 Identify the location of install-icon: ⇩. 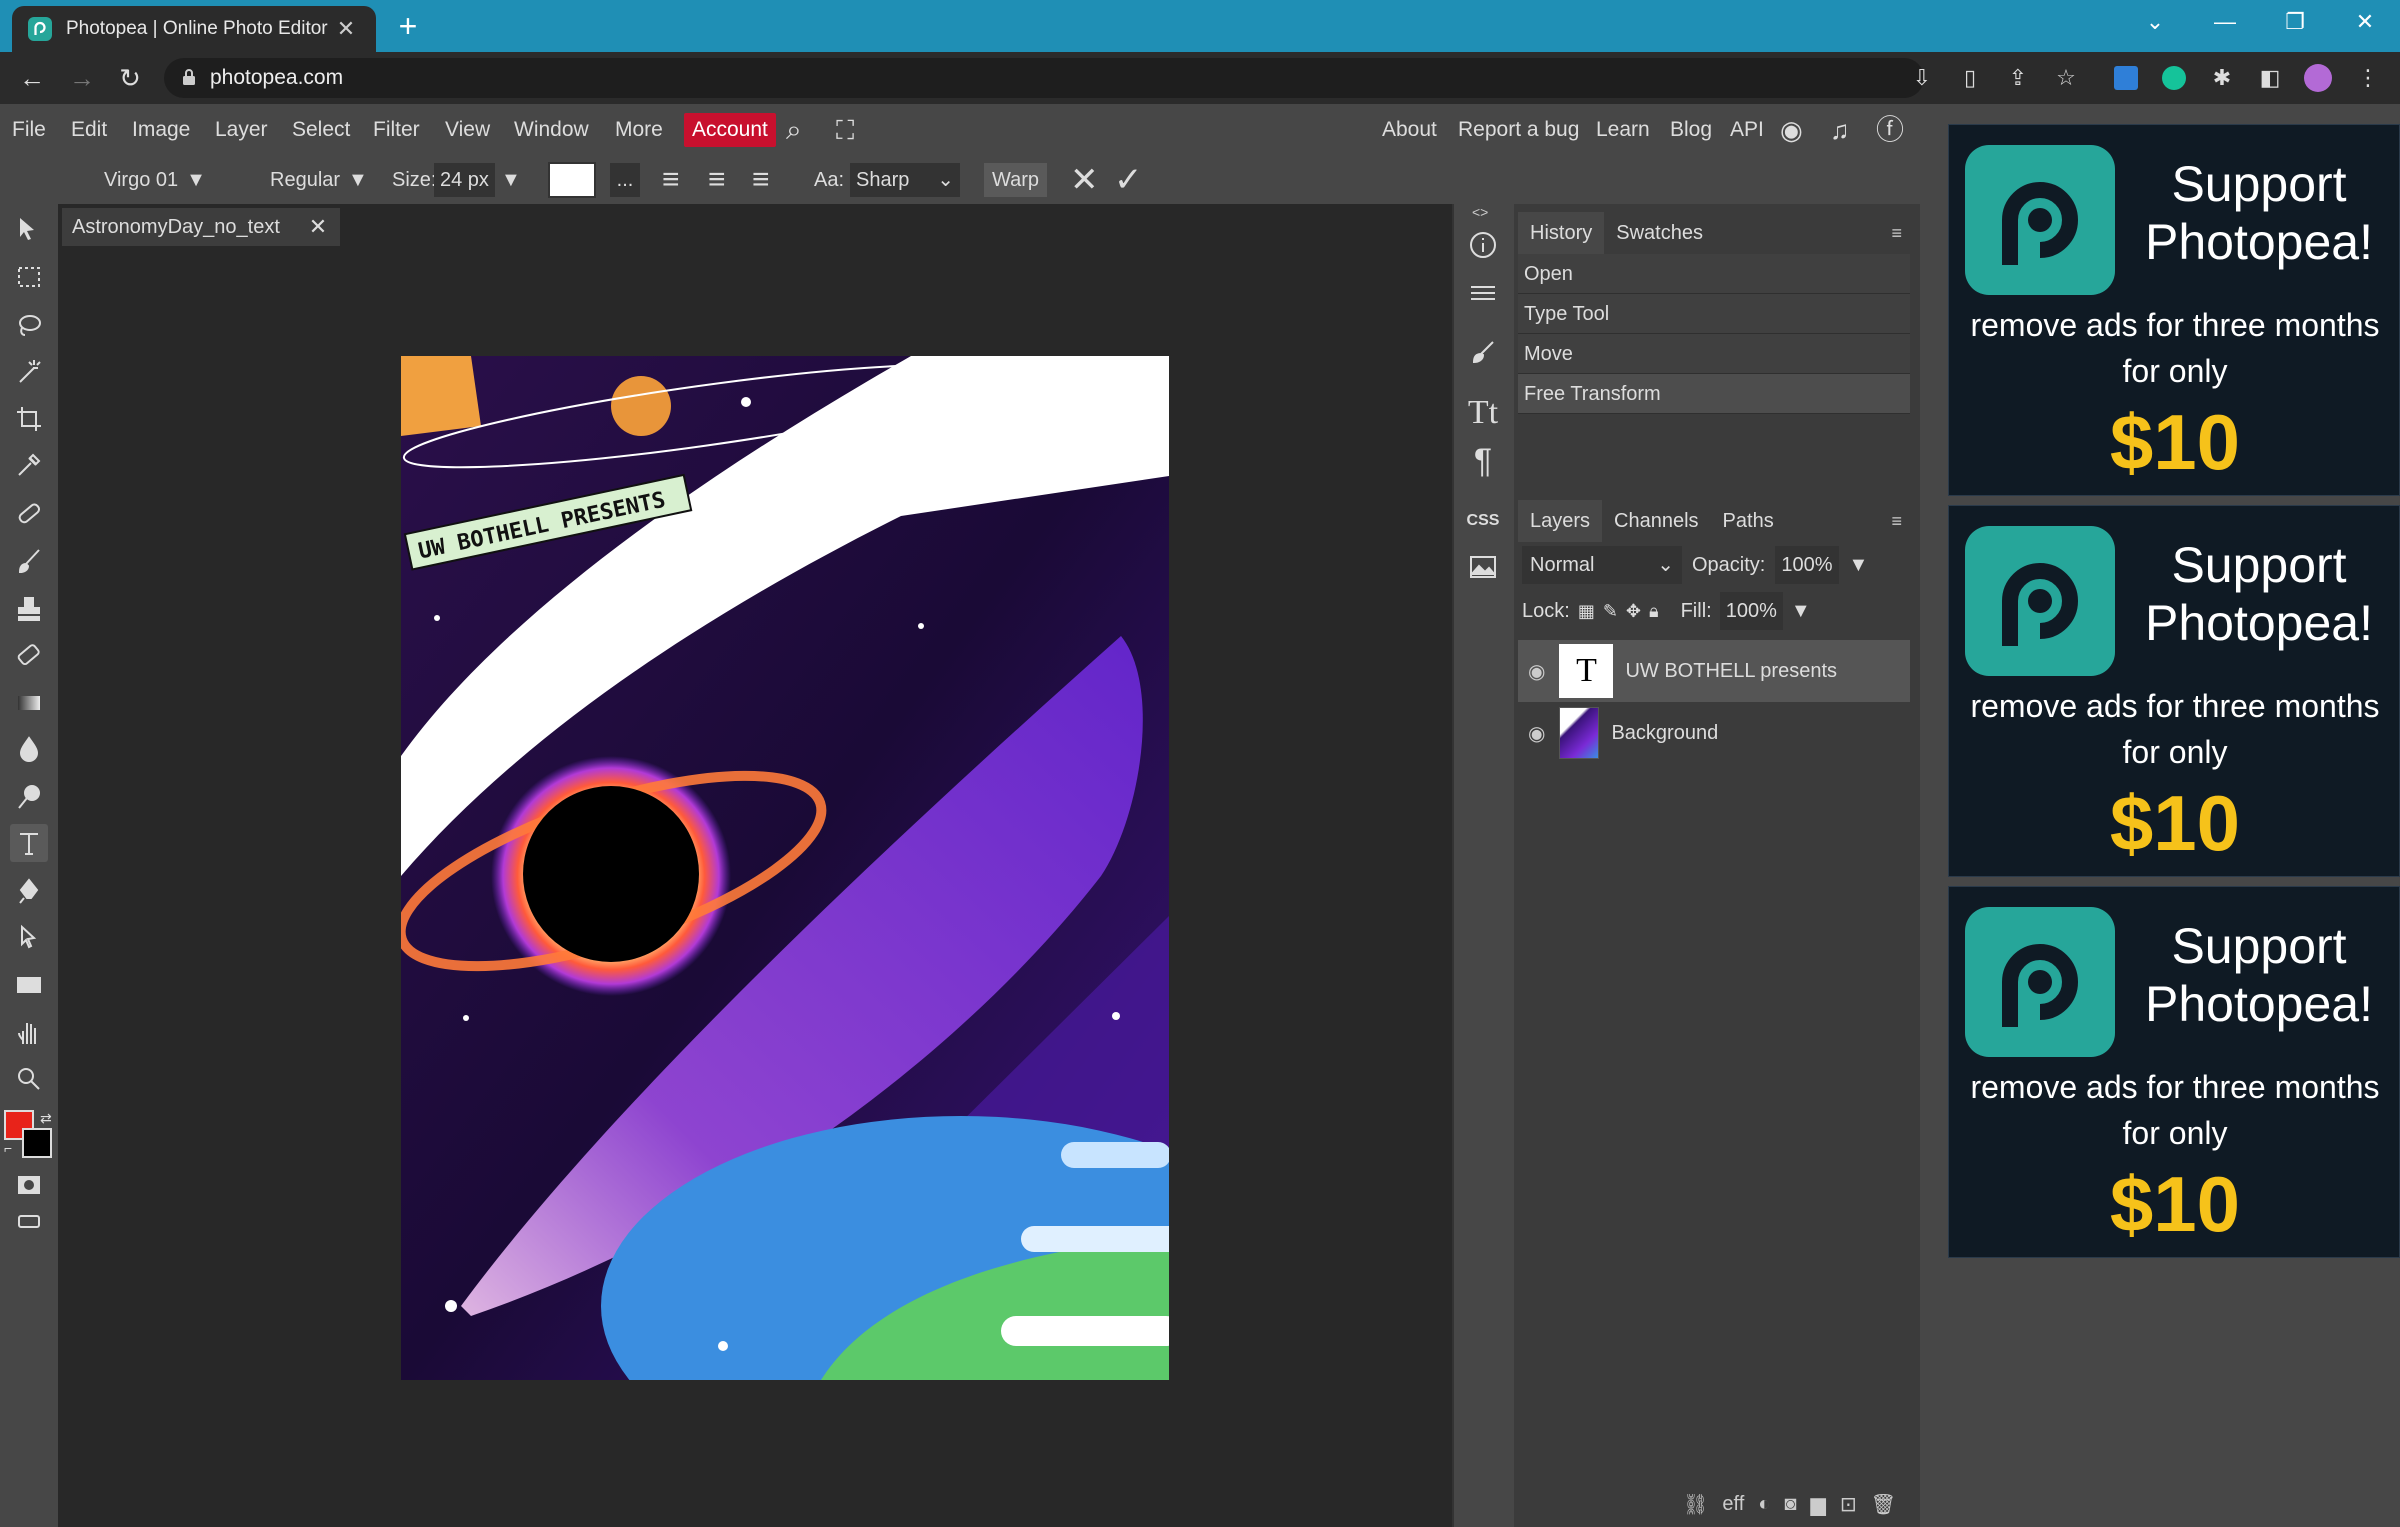
(1922, 78).